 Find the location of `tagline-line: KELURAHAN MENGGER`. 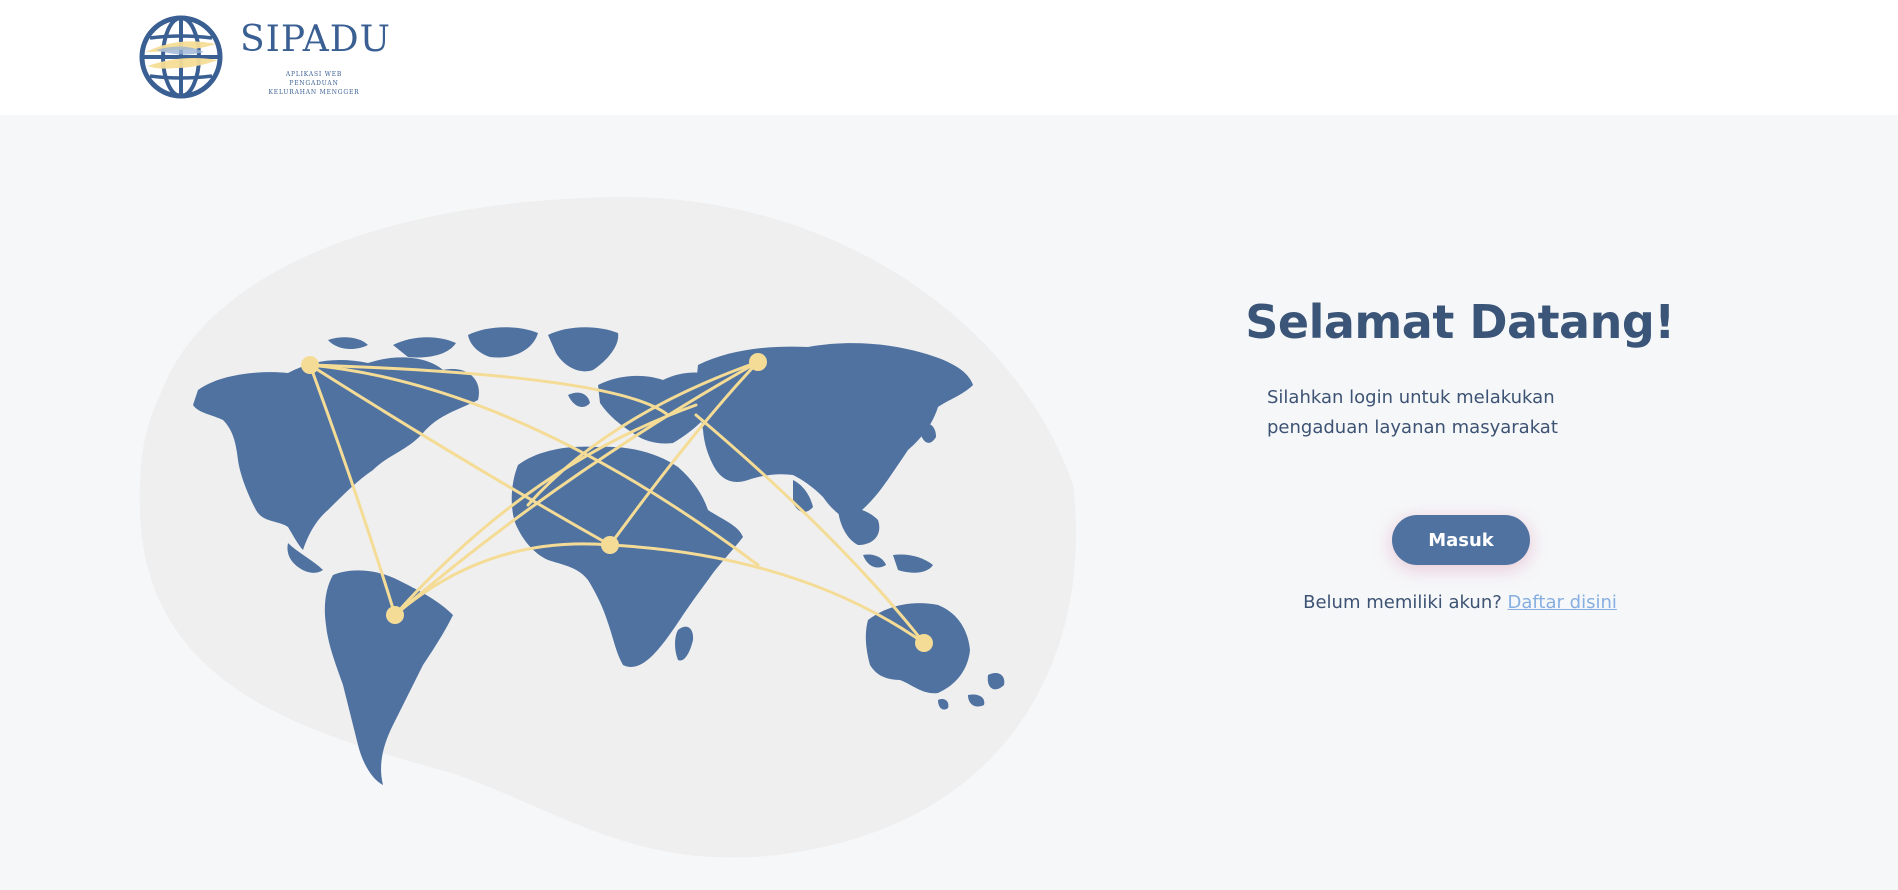

tagline-line: KELURAHAN MENGGER is located at coordinates (314, 92).